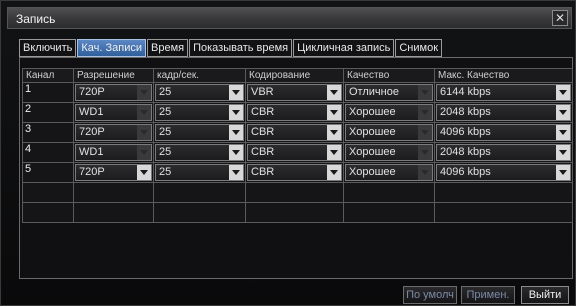 This screenshot has width=576, height=306. I want to click on tab-show-time: Показывать время, so click(241, 48).